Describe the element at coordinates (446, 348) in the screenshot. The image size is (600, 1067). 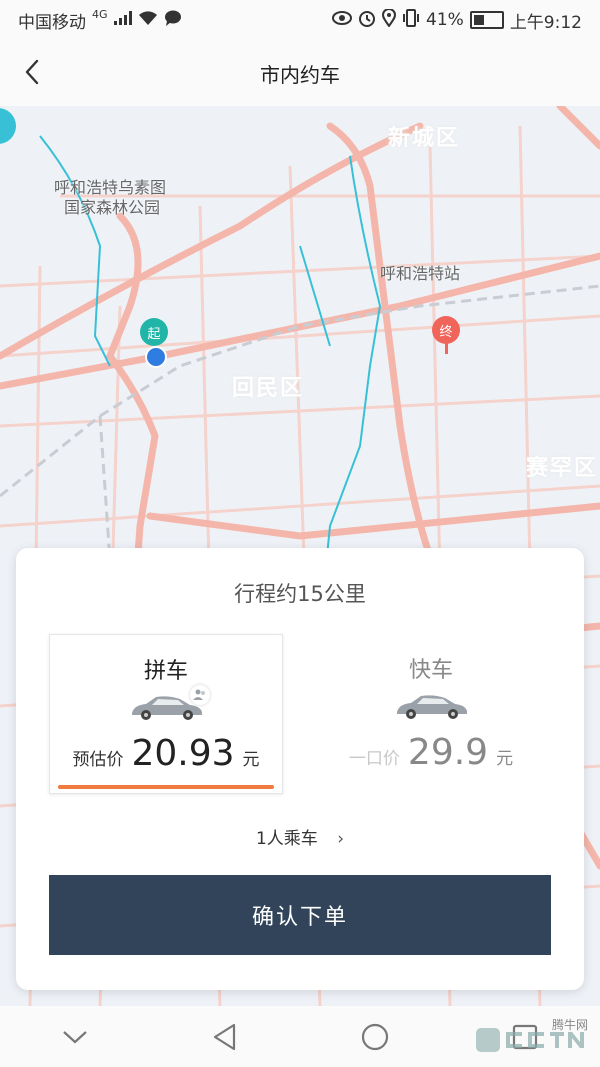
I see `end-pin-stem` at that location.